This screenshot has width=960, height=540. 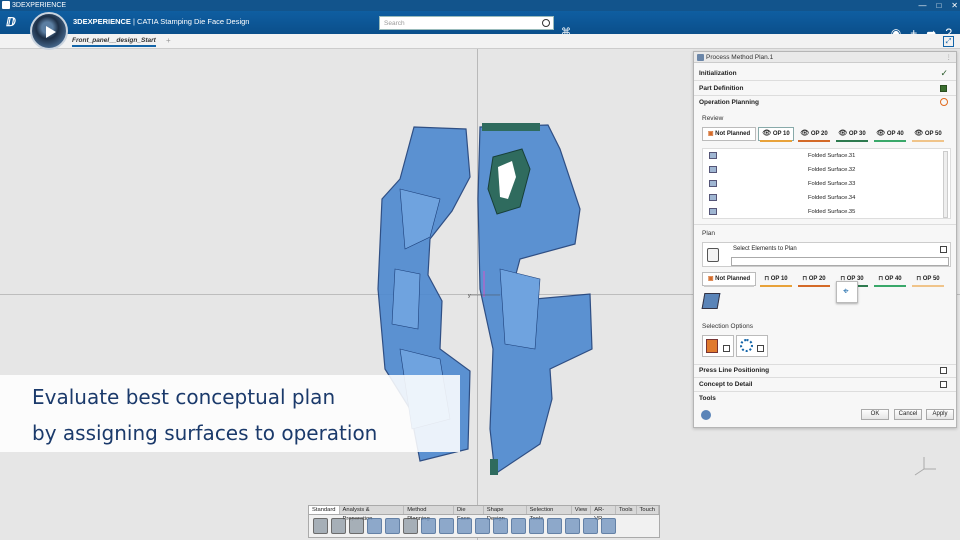 What do you see at coordinates (852, 134) in the screenshot?
I see `review-op30: 👁 OP 30` at bounding box center [852, 134].